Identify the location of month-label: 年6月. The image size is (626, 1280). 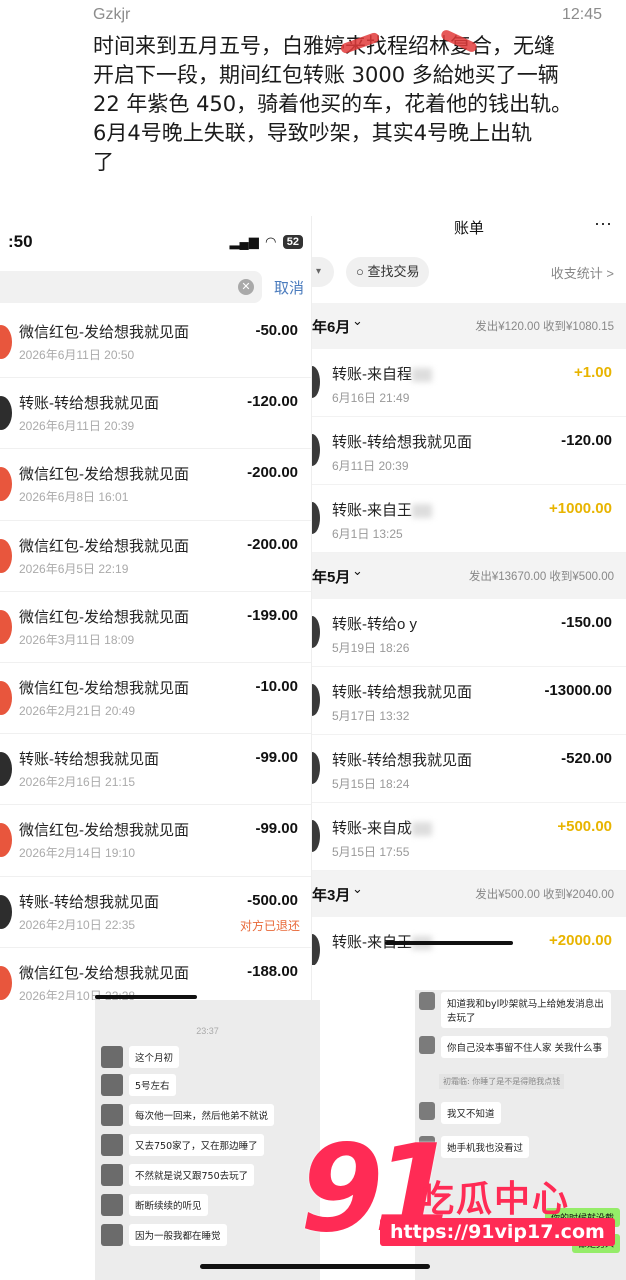
(331, 326).